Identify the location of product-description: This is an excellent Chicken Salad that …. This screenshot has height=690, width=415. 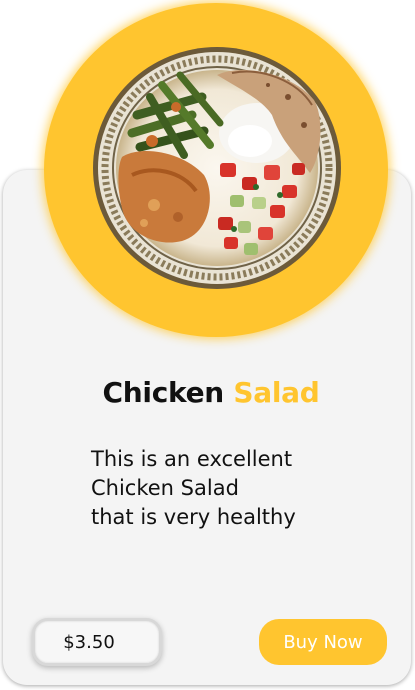
(221, 488).